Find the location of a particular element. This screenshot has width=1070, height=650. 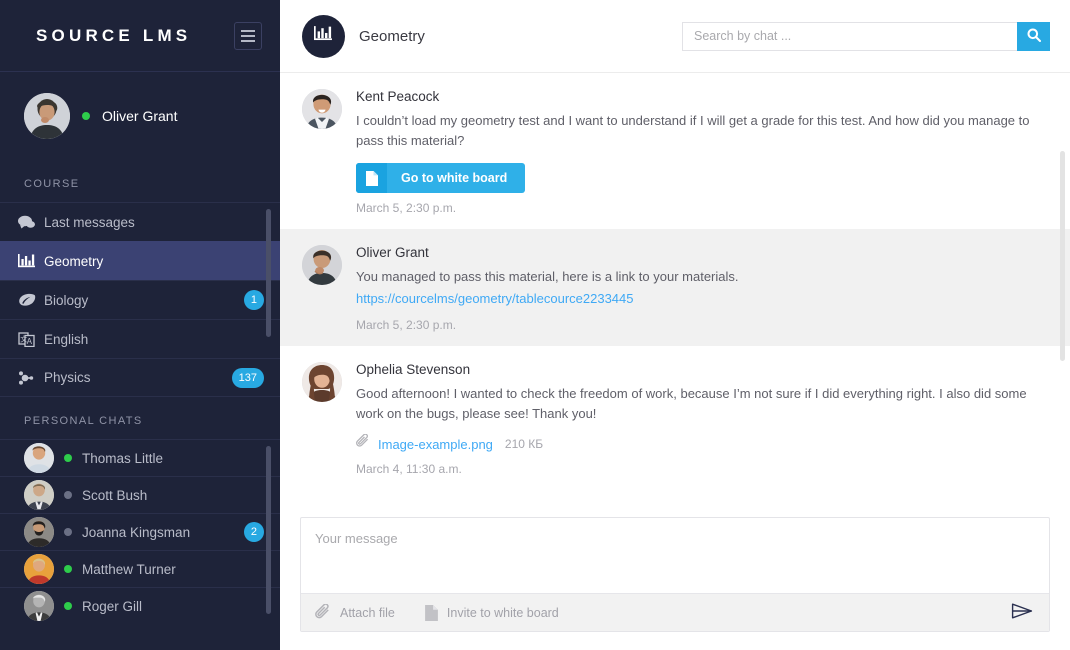

current-user-name: Oliver Grant is located at coordinates (140, 116).